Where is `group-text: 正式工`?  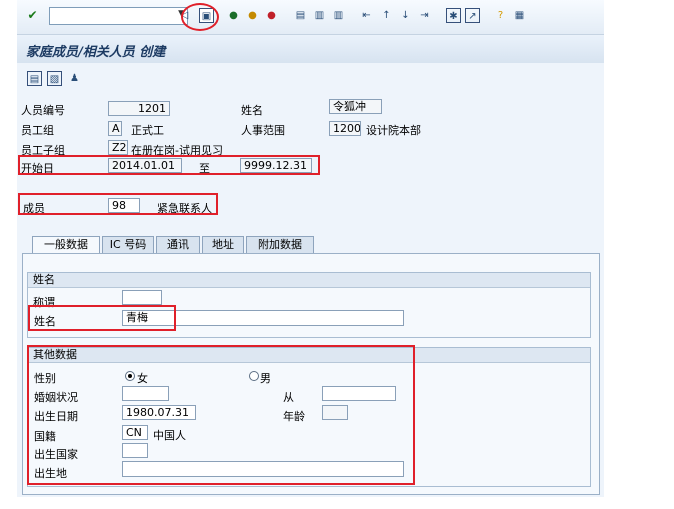 group-text: 正式工 is located at coordinates (147, 130).